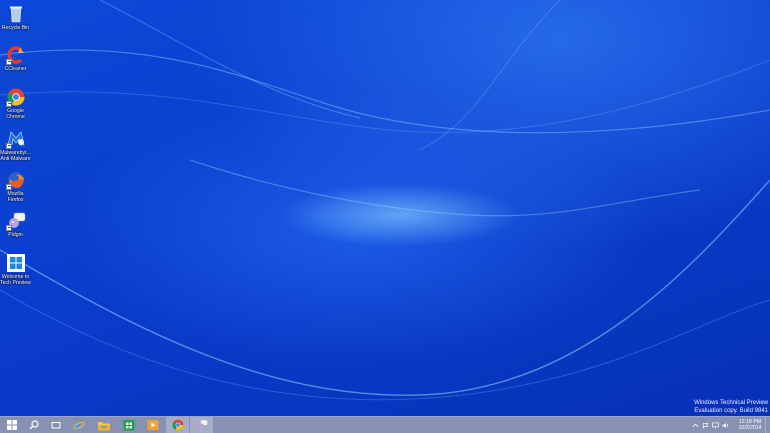 The image size is (770, 433). I want to click on store-icon, so click(128, 425).